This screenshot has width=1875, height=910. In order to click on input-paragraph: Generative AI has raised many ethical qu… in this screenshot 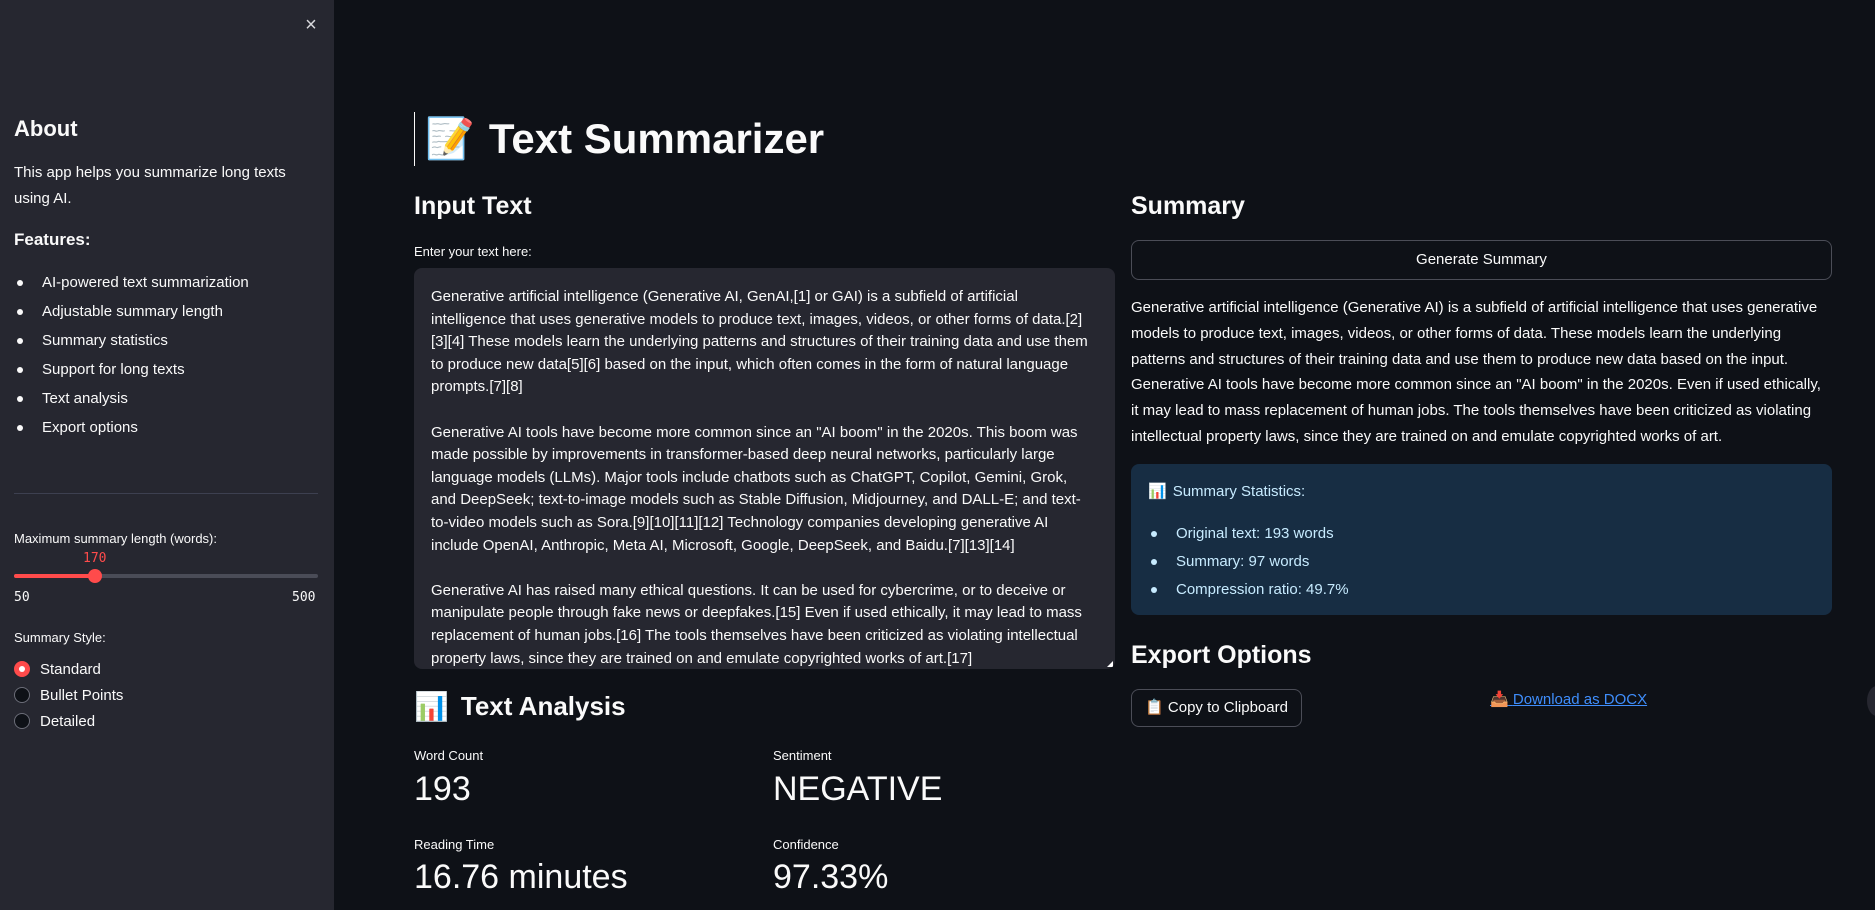, I will do `click(756, 624)`.